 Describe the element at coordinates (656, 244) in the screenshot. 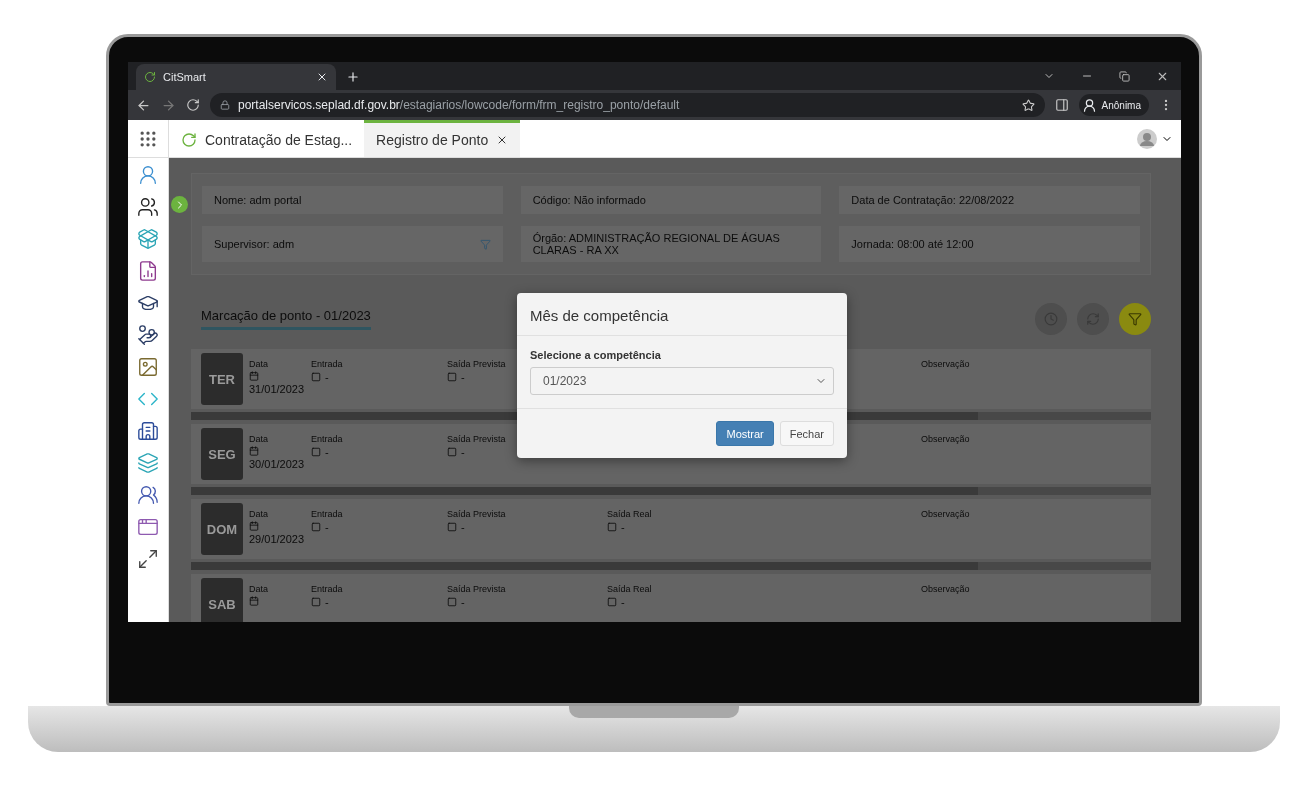

I see `info-text: Órgão: ADMINISTRAÇÃO REGIONAL DE ÁGUAS CLARAS - RA XX` at that location.